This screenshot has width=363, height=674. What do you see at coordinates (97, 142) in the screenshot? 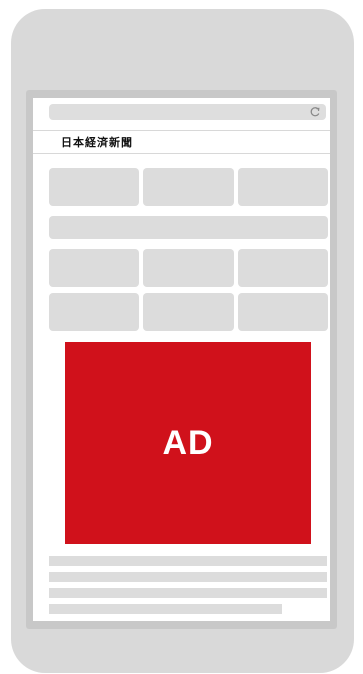
I see `site-logo: 日本経済新聞` at bounding box center [97, 142].